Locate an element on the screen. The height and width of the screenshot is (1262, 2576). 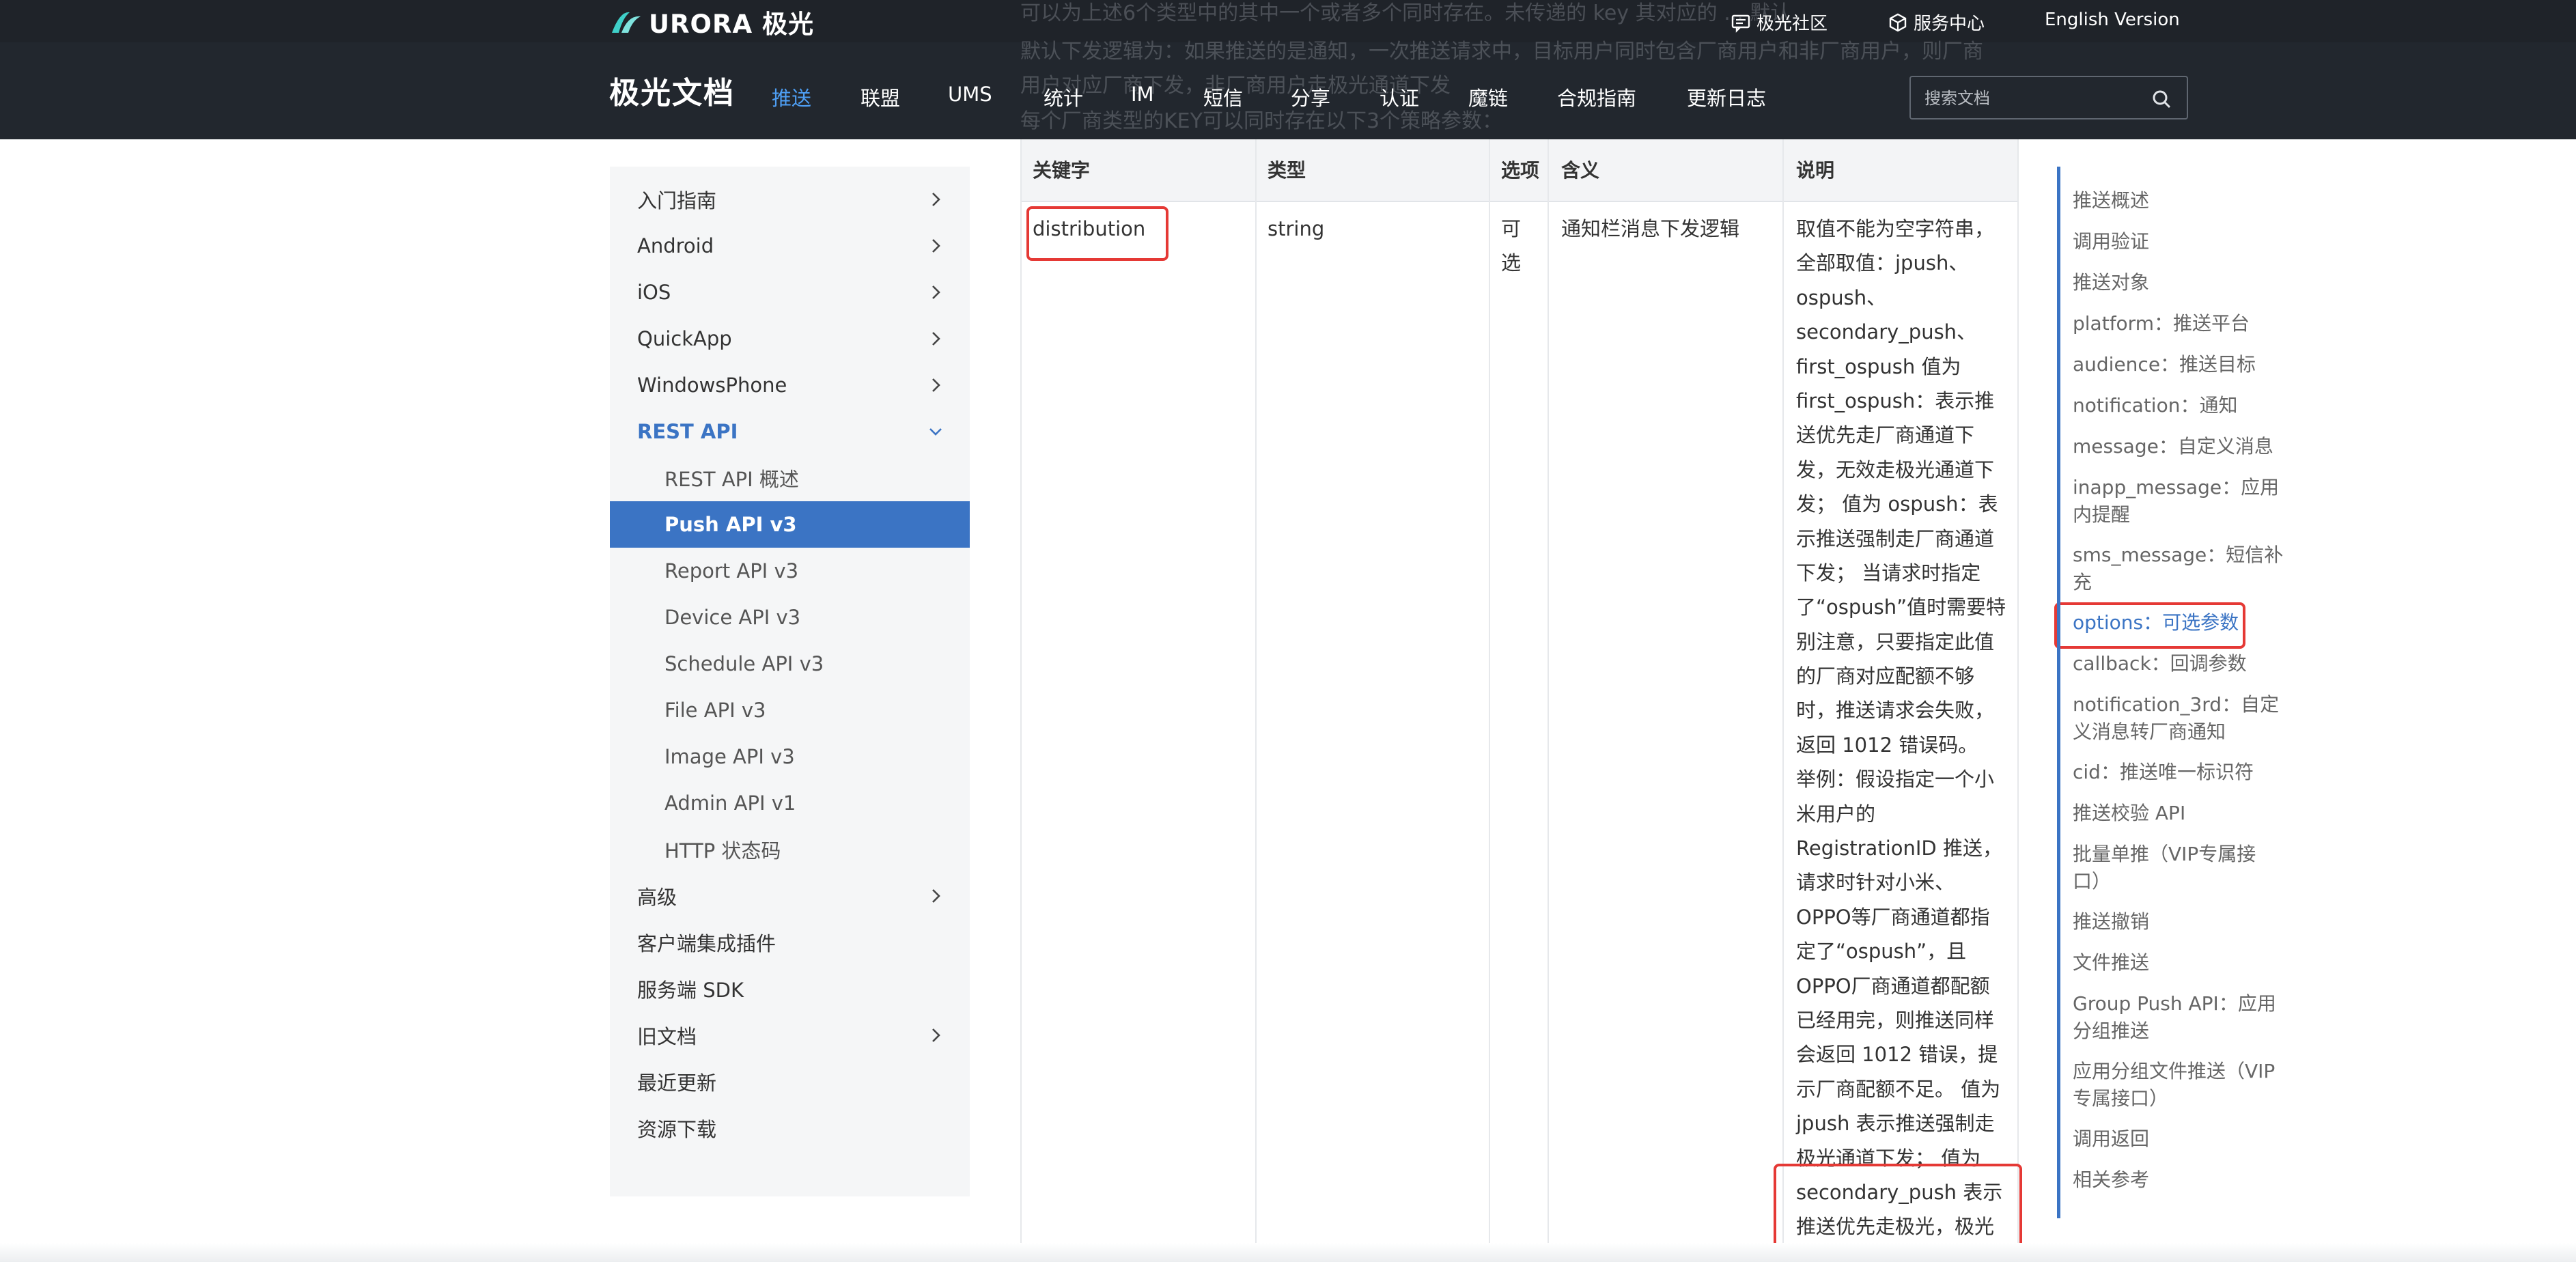
toc-item: 相关参考 is located at coordinates (2185, 1180).